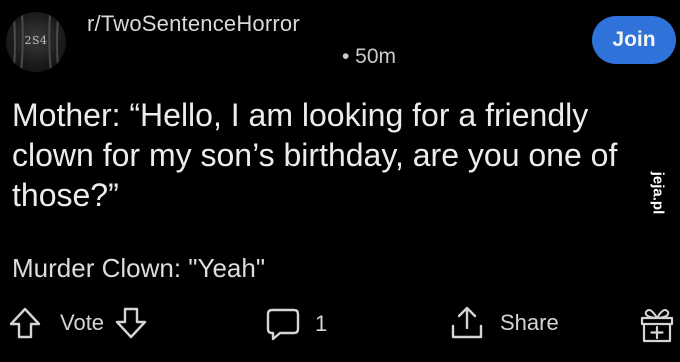 The width and height of the screenshot is (680, 362). Describe the element at coordinates (131, 323) in the screenshot. I see `downvote-icon` at that location.